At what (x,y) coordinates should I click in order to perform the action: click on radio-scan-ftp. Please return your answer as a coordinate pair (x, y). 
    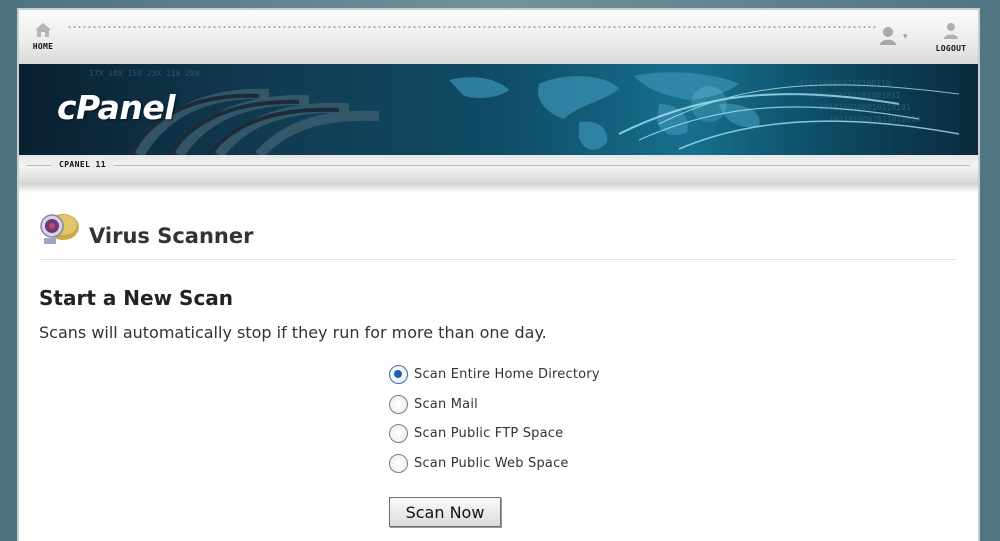
    Looking at the image, I should click on (398, 434).